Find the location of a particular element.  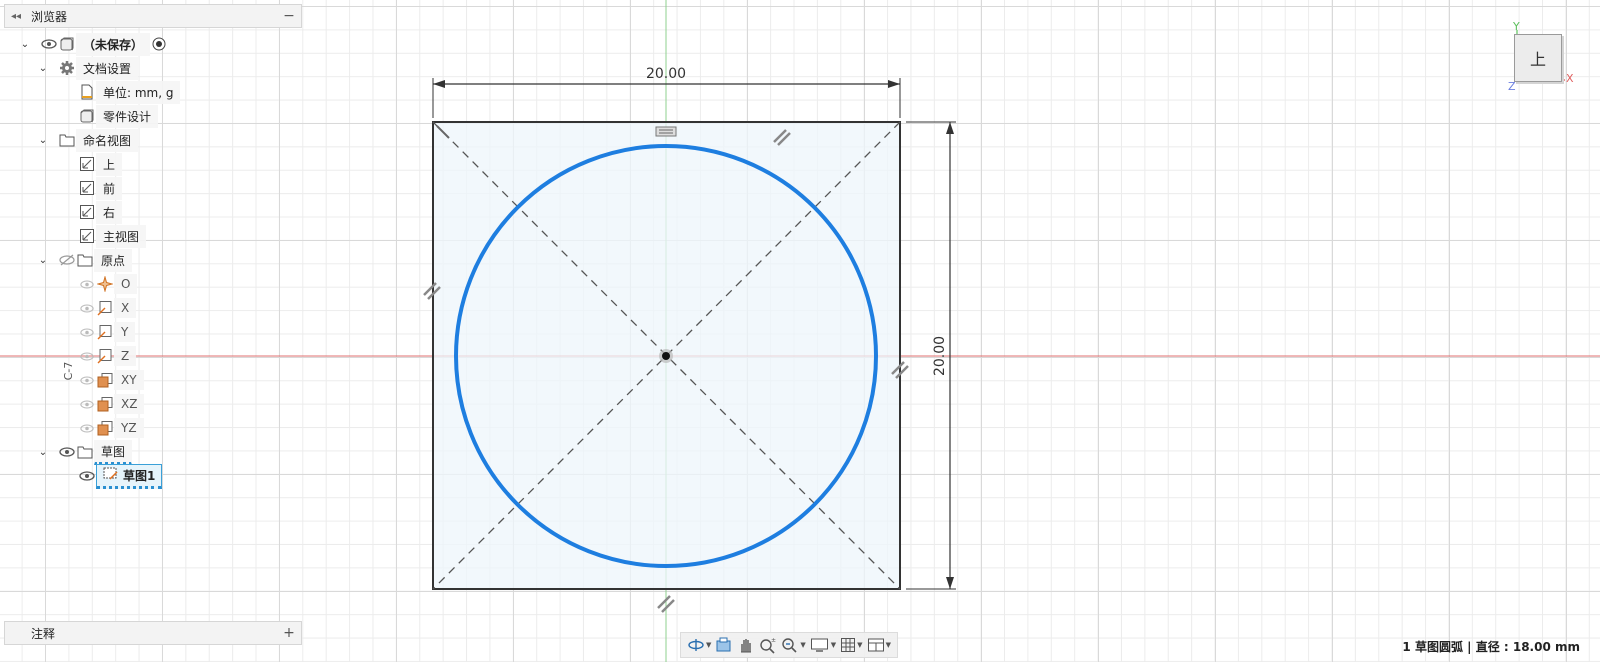

origin-item-label: X is located at coordinates (125, 308).